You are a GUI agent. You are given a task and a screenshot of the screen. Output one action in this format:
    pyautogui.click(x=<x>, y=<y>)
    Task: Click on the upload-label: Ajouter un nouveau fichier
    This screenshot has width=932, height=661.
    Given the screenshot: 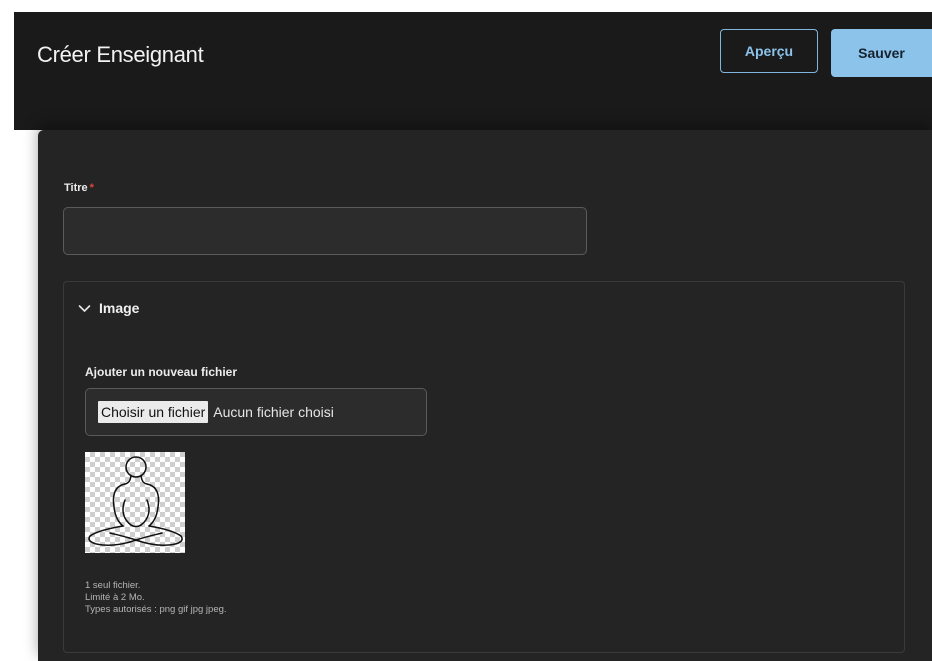 What is the action you would take?
    pyautogui.click(x=161, y=372)
    